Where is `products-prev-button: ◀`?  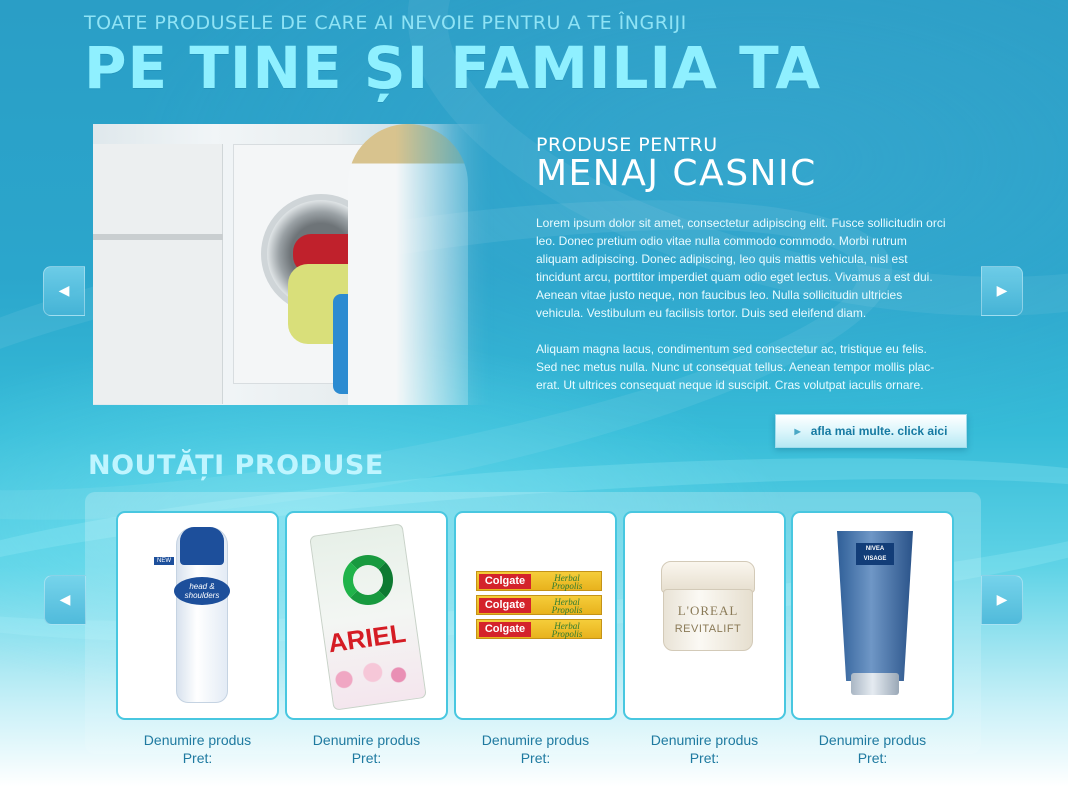
products-prev-button: ◀ is located at coordinates (65, 600).